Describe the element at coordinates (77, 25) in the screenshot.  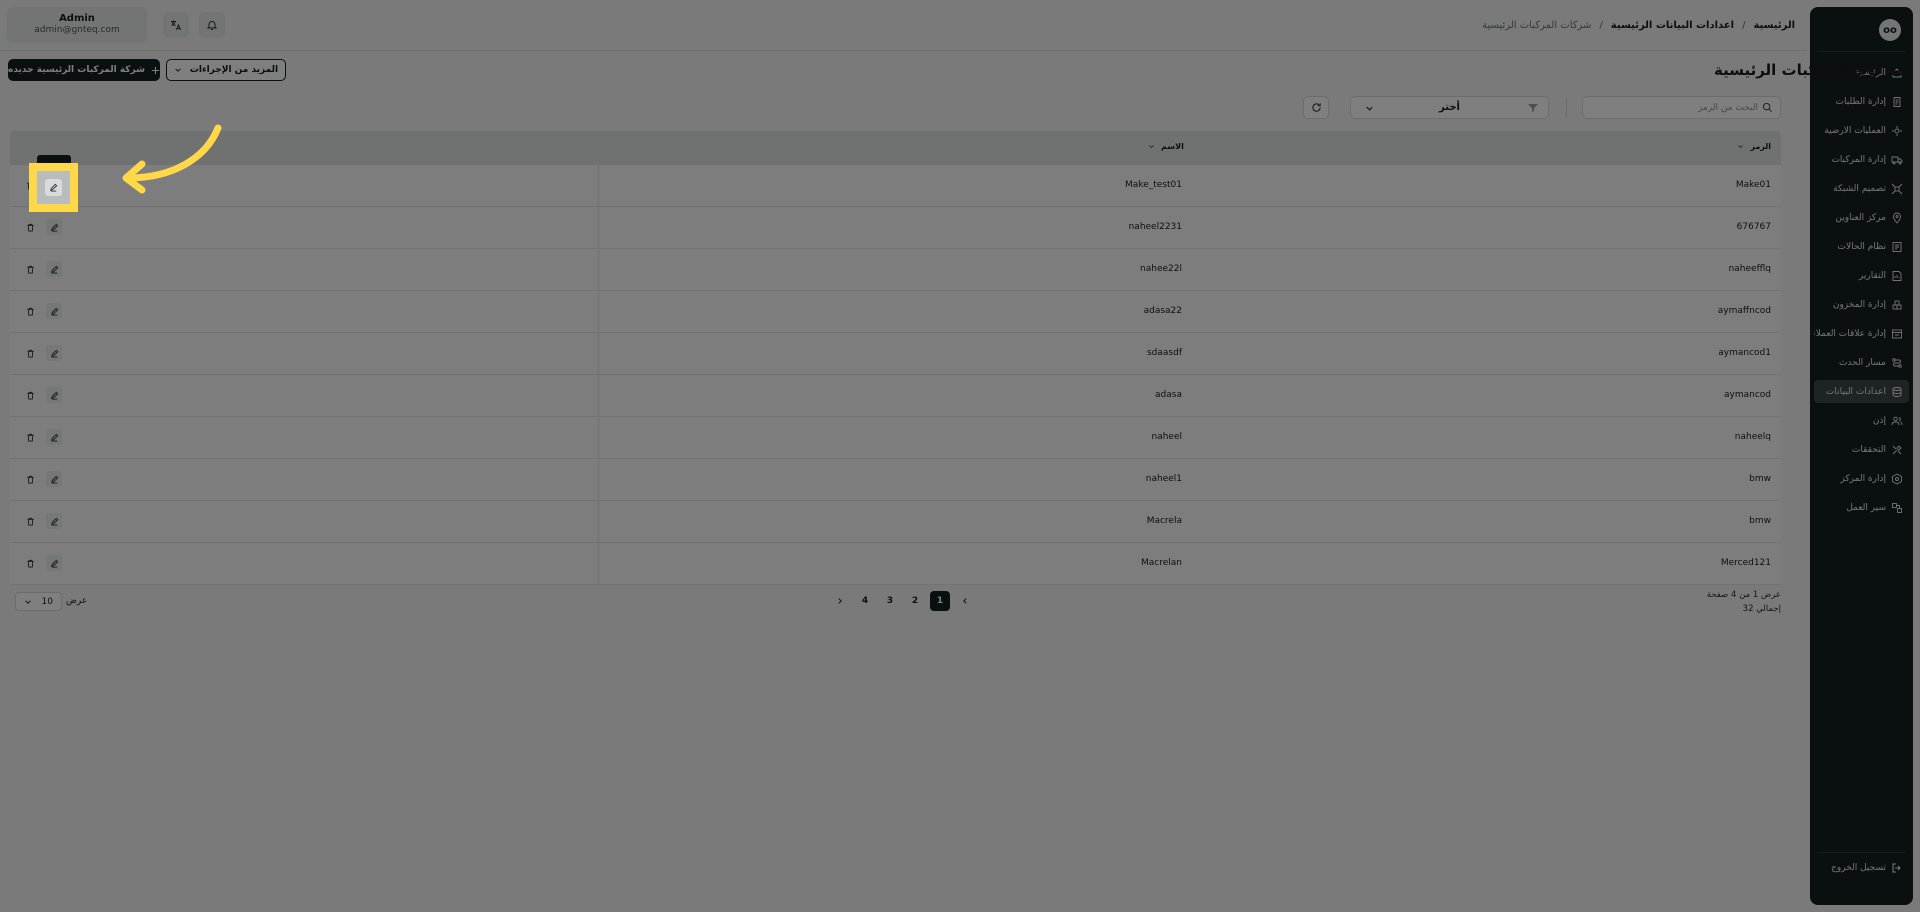
I see `user-menu: Admin admin@gnteq.com` at that location.